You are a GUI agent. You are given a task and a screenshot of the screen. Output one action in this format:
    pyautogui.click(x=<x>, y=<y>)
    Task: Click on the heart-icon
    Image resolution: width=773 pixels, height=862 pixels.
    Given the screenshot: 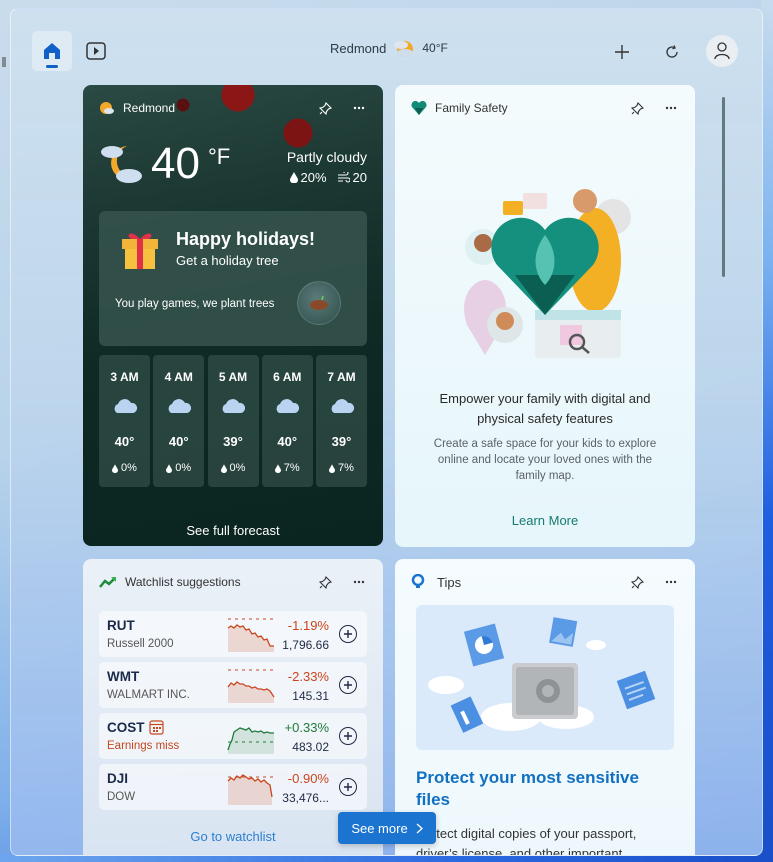 What is the action you would take?
    pyautogui.click(x=419, y=108)
    